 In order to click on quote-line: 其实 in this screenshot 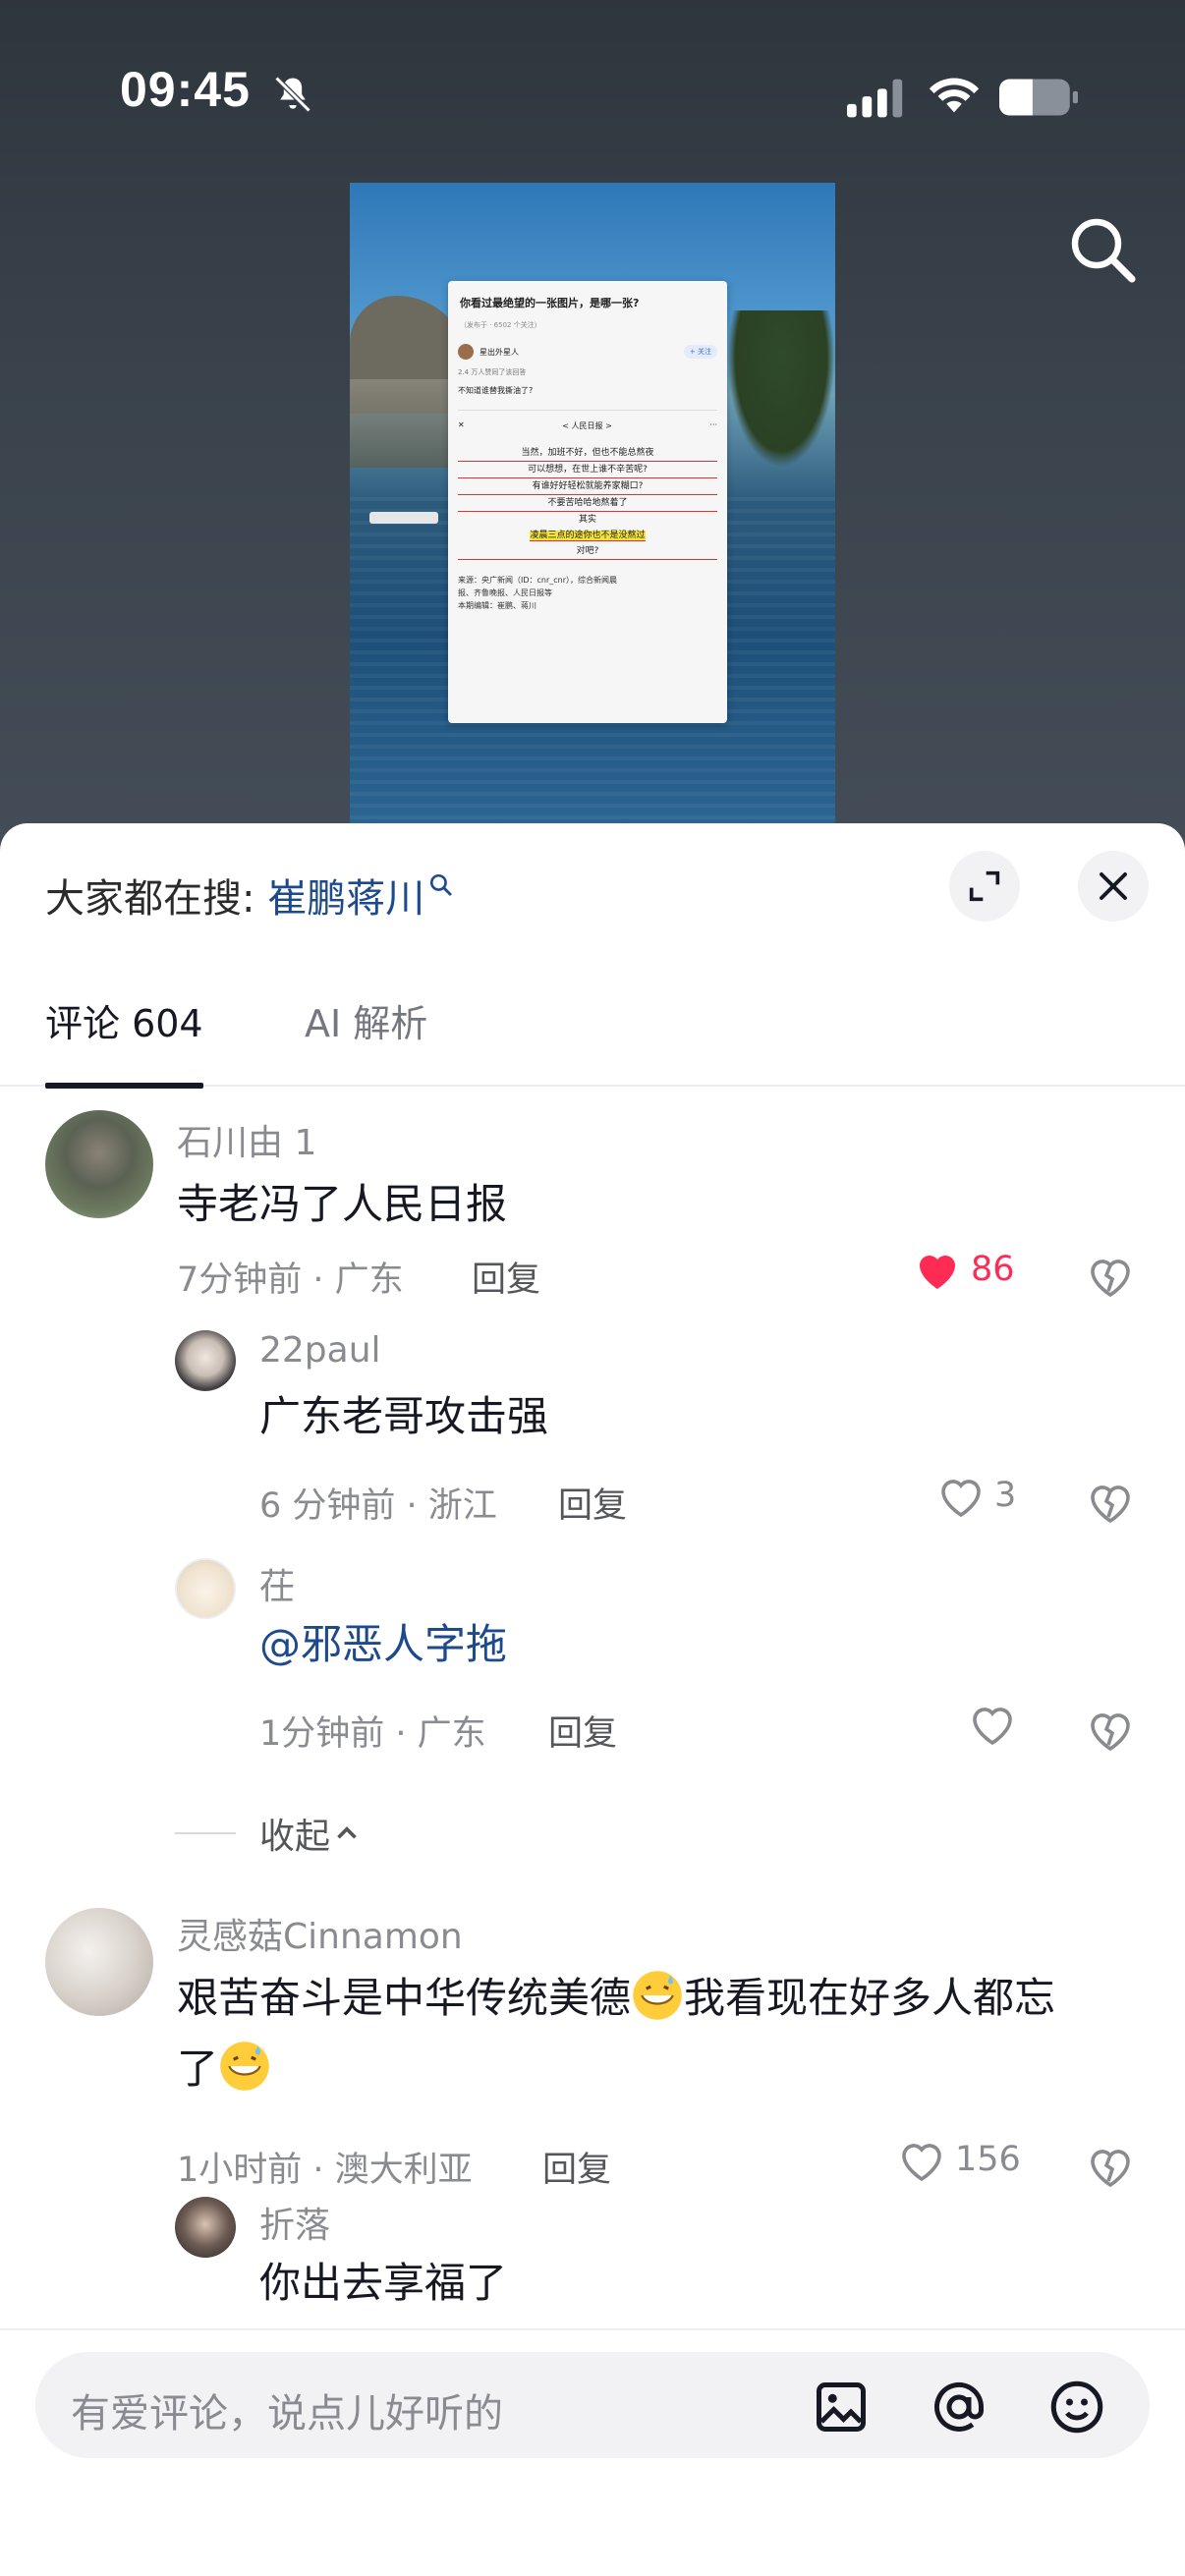, I will do `click(587, 520)`.